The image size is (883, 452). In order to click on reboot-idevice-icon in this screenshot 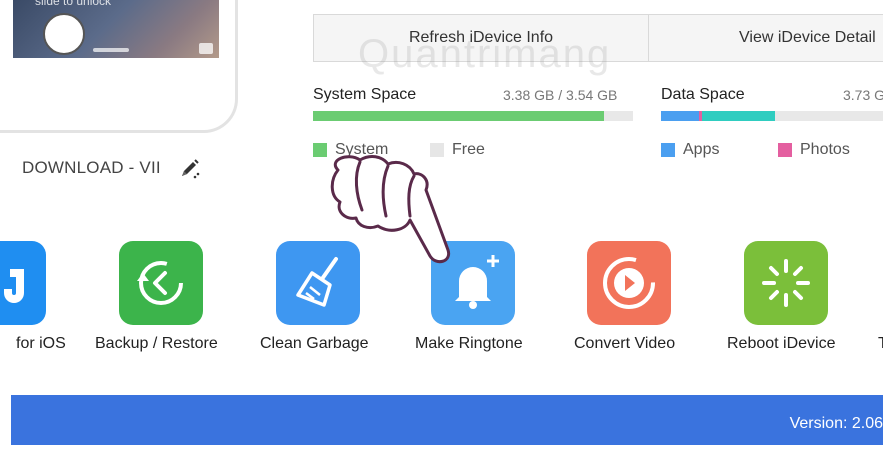, I will do `click(786, 283)`.